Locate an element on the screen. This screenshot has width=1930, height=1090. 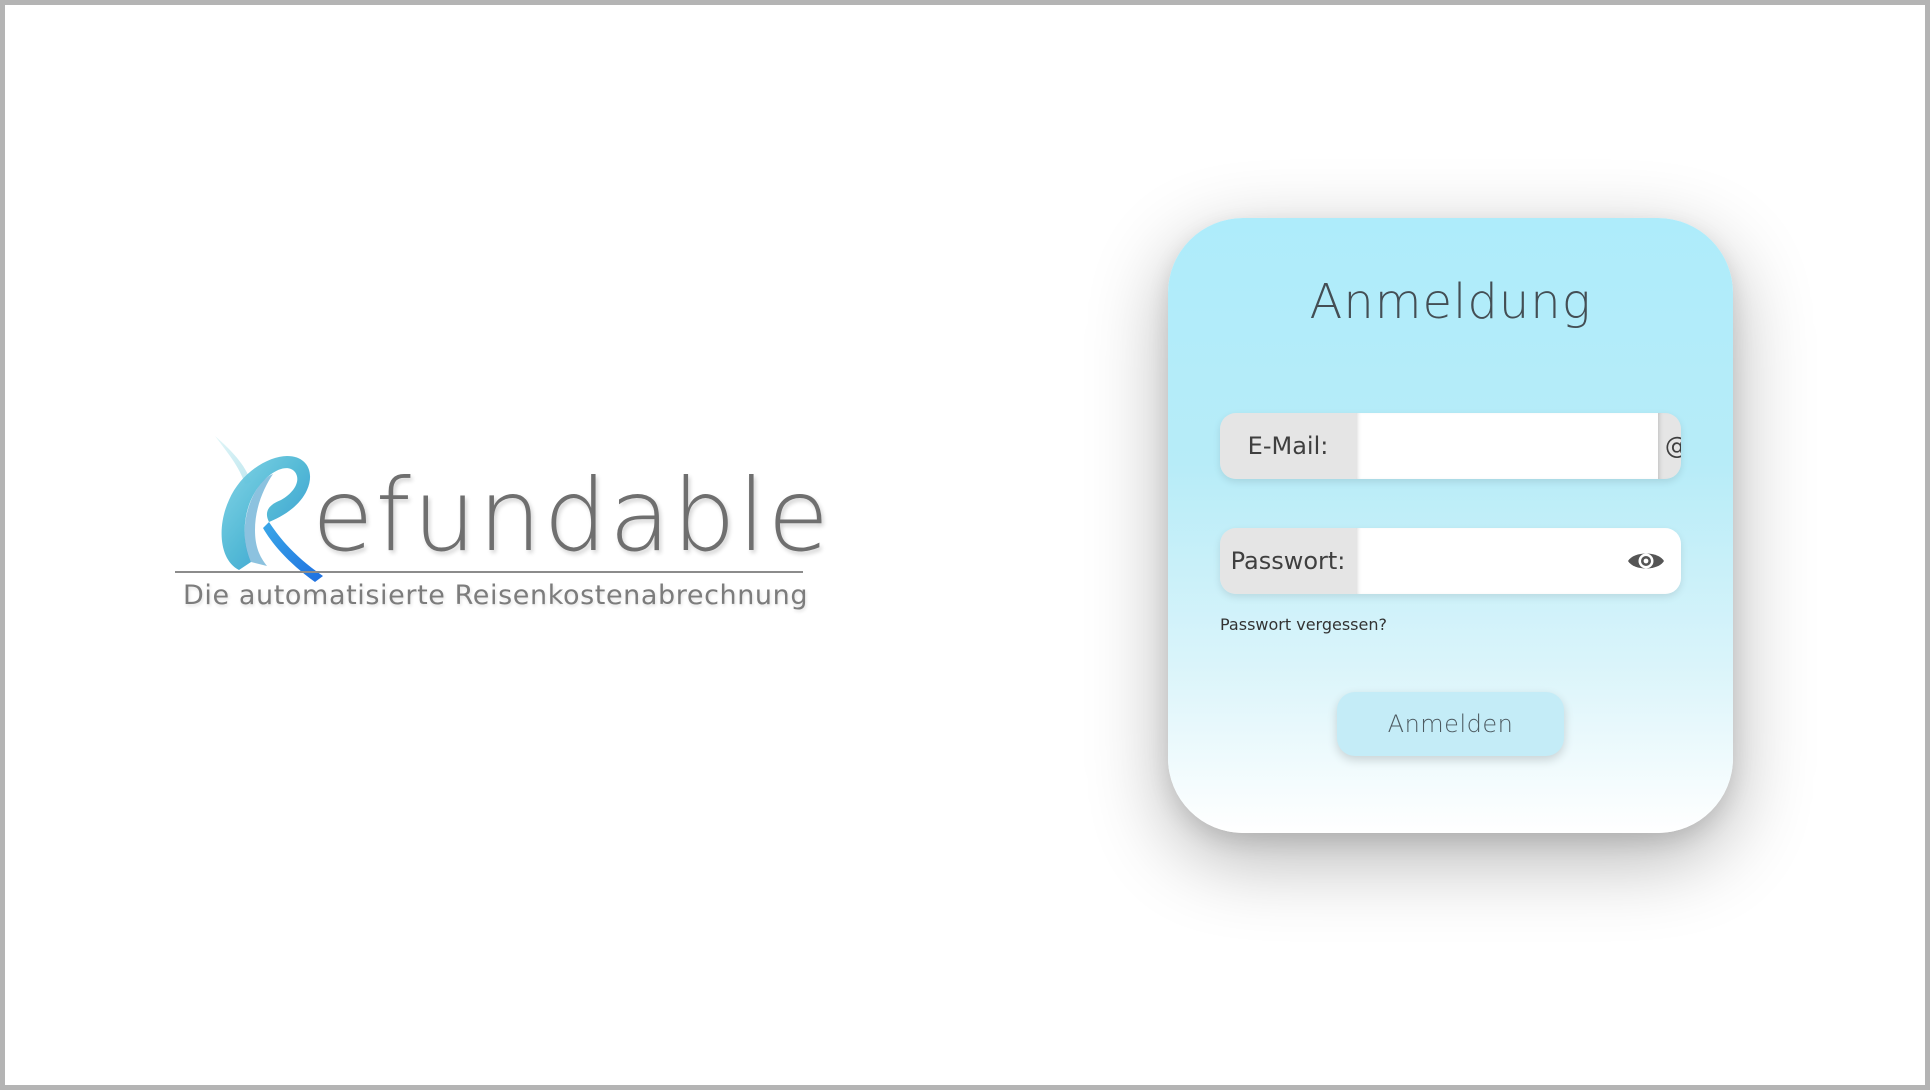
login-title: Anmeldung is located at coordinates (1450, 302).